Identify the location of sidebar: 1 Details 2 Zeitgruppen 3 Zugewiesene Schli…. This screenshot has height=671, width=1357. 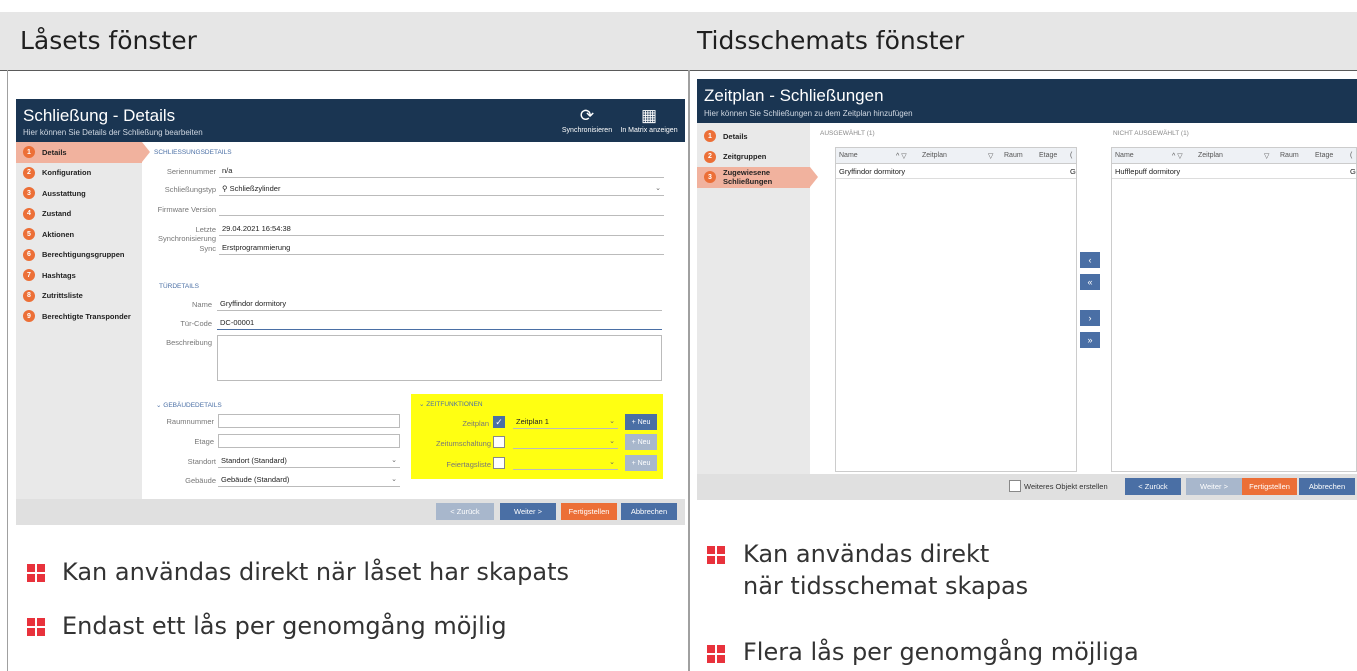
(757, 311).